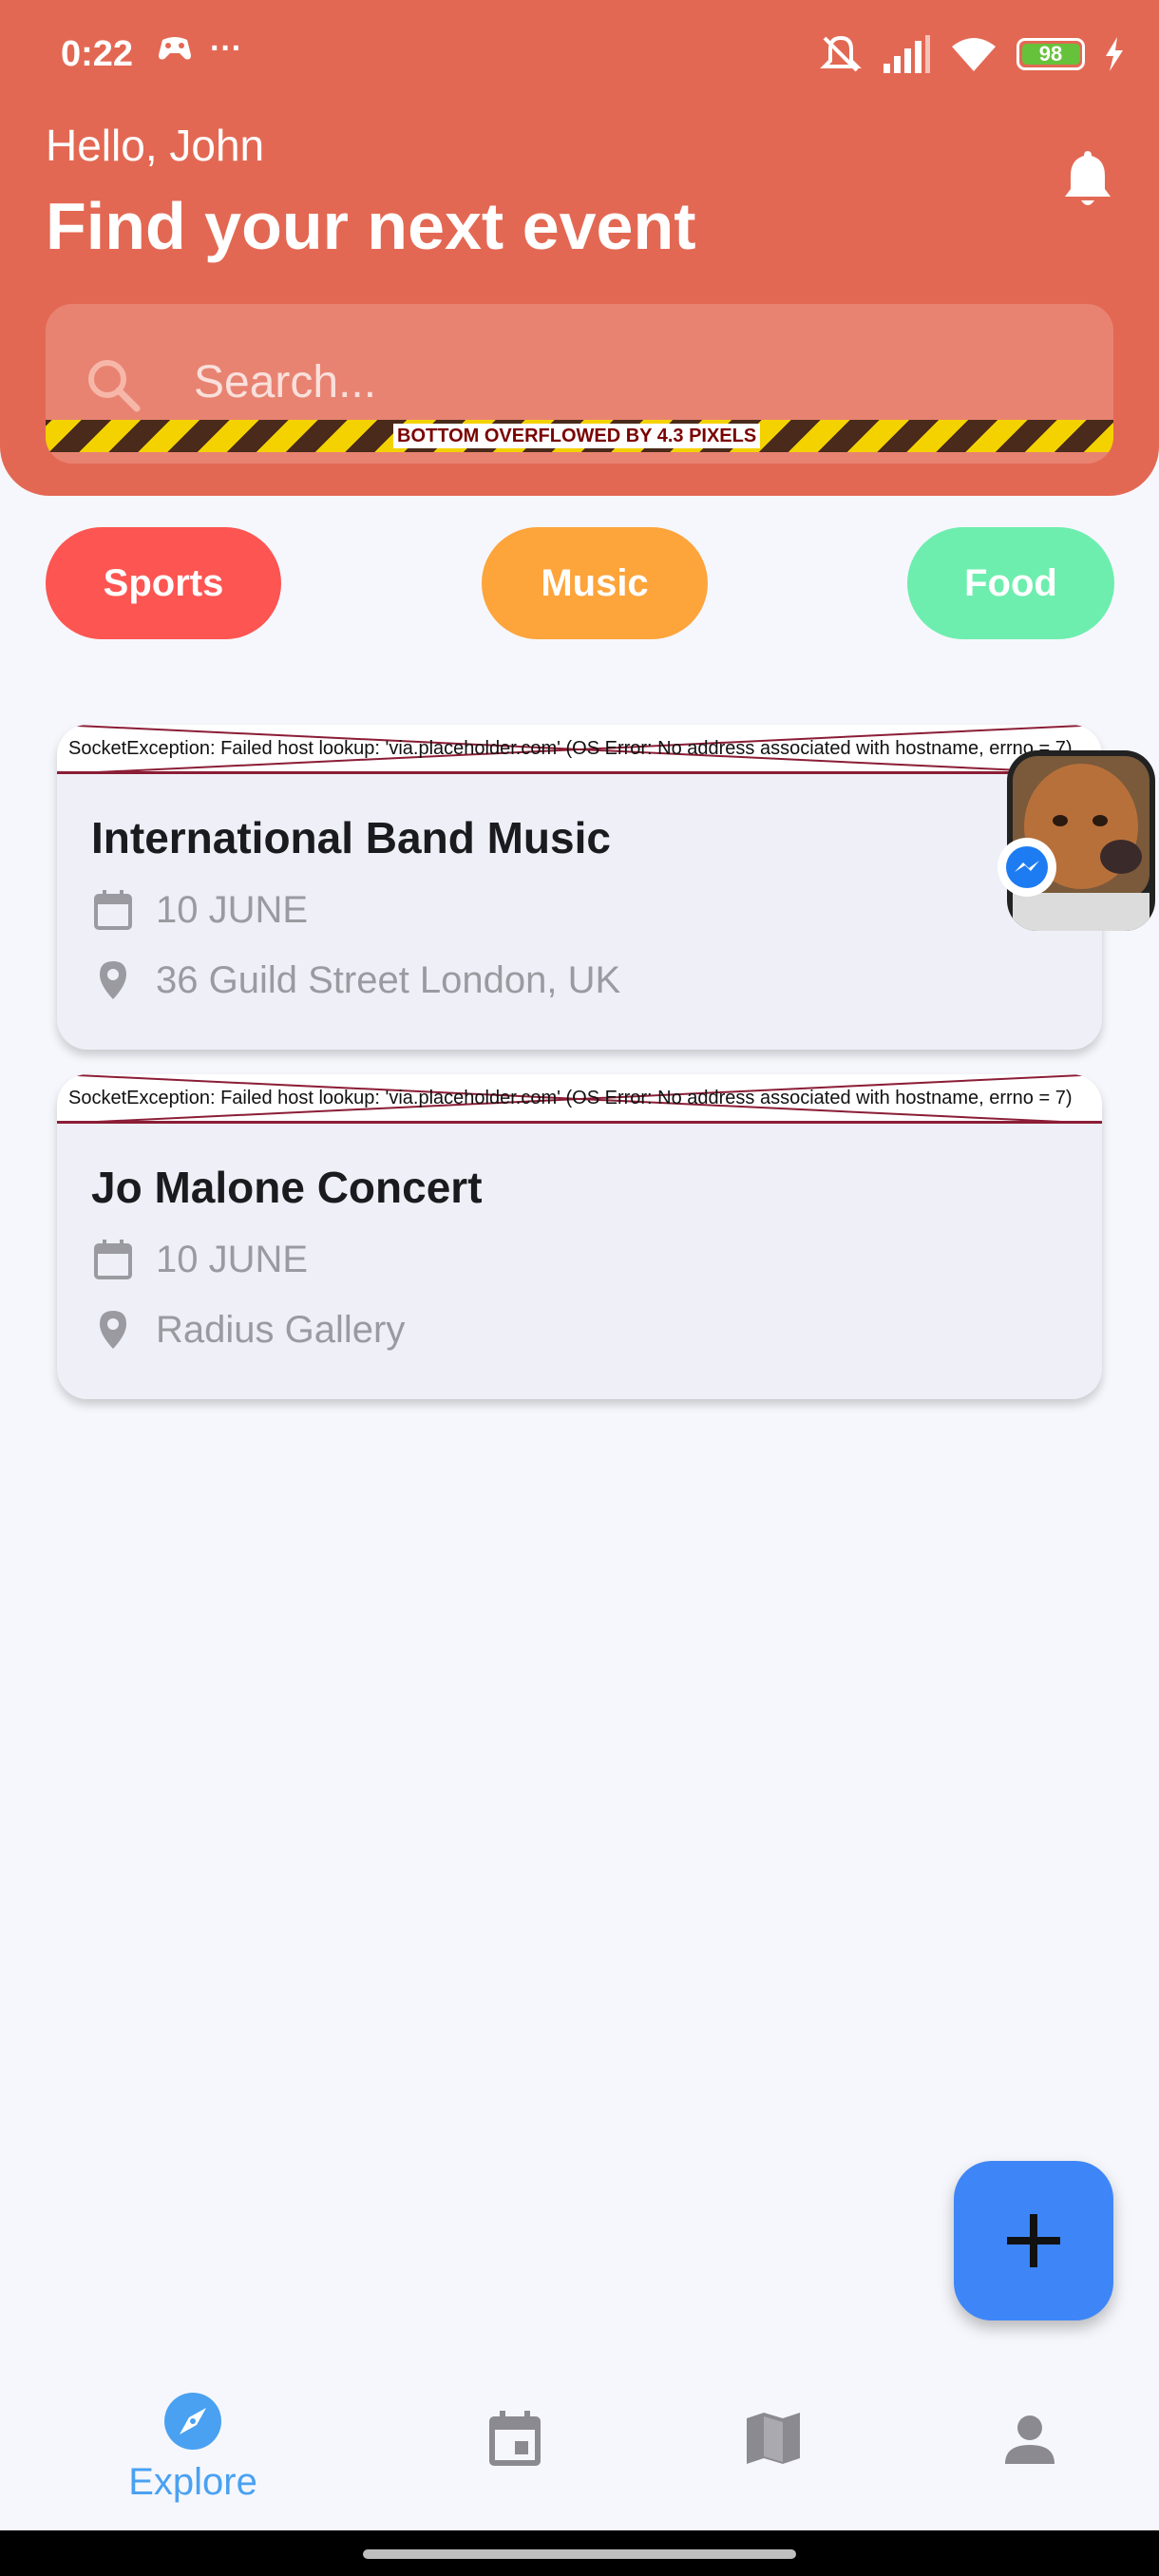  I want to click on bottom-navigation: Explore, so click(579, 2448).